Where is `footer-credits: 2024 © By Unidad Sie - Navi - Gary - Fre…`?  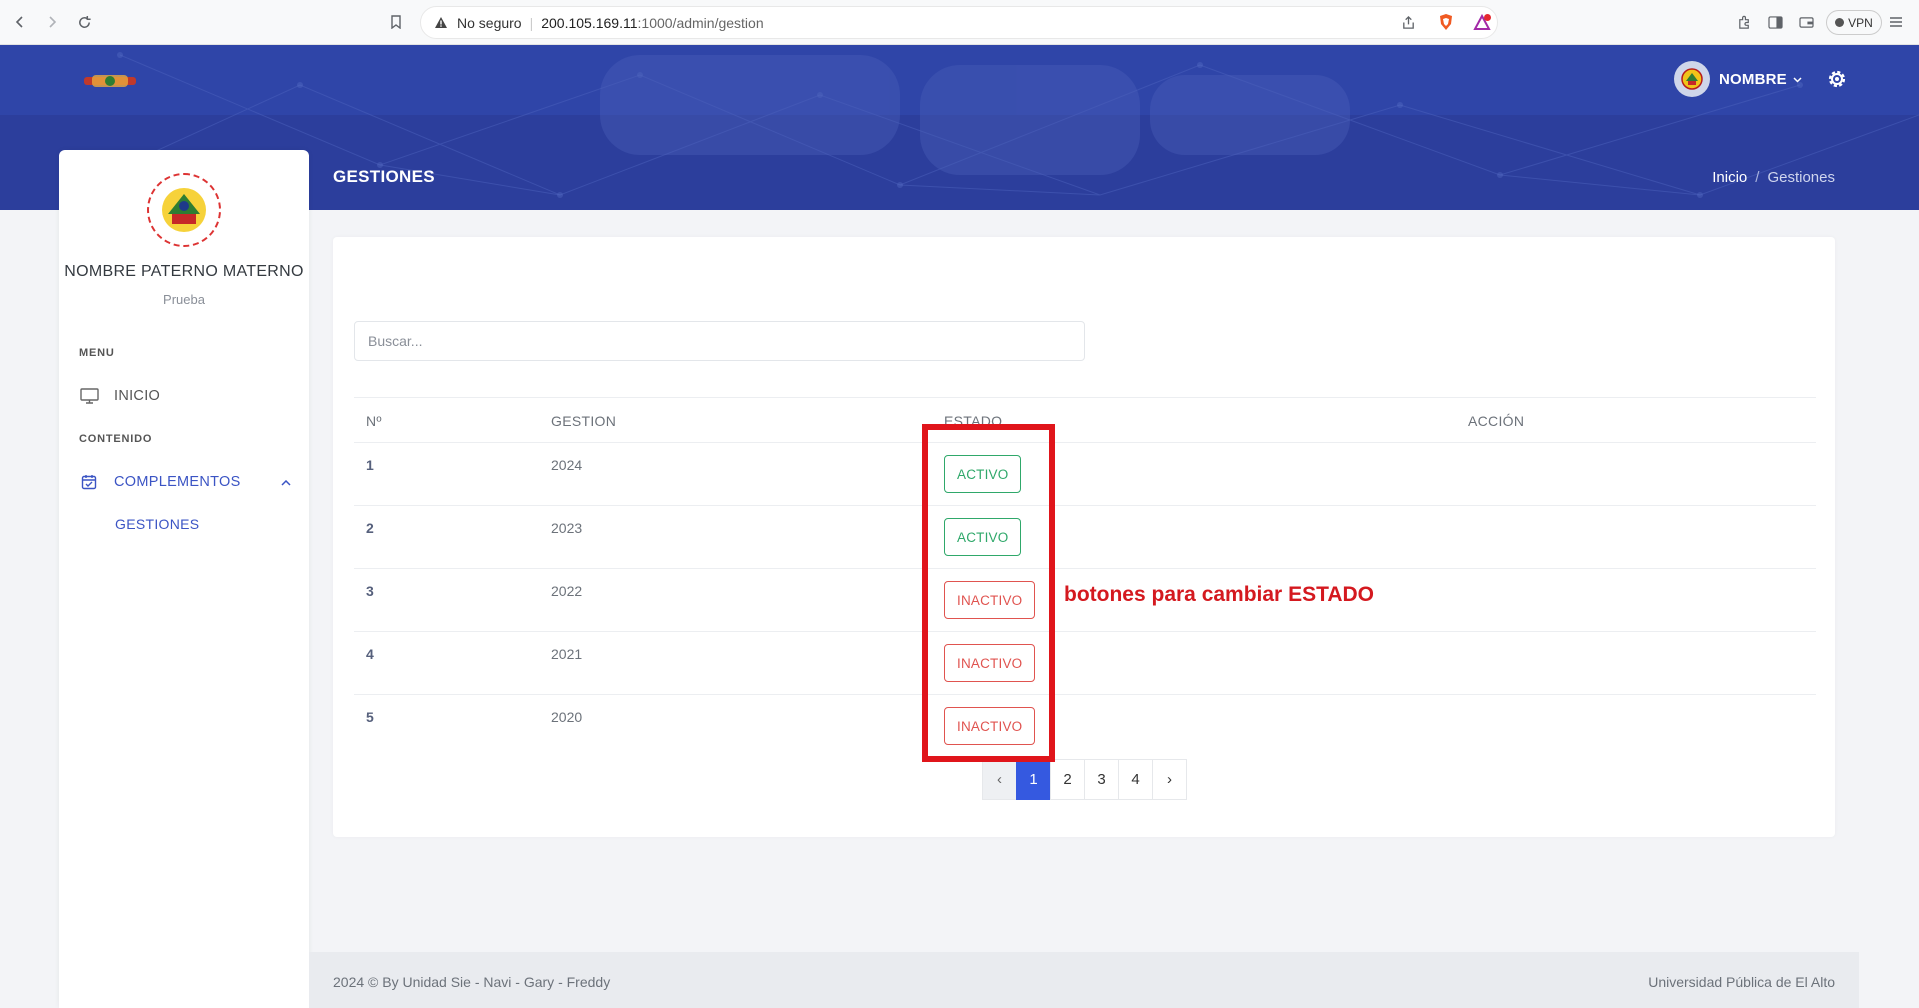
footer-credits: 2024 © By Unidad Sie - Navi - Gary - Fre… is located at coordinates (472, 982).